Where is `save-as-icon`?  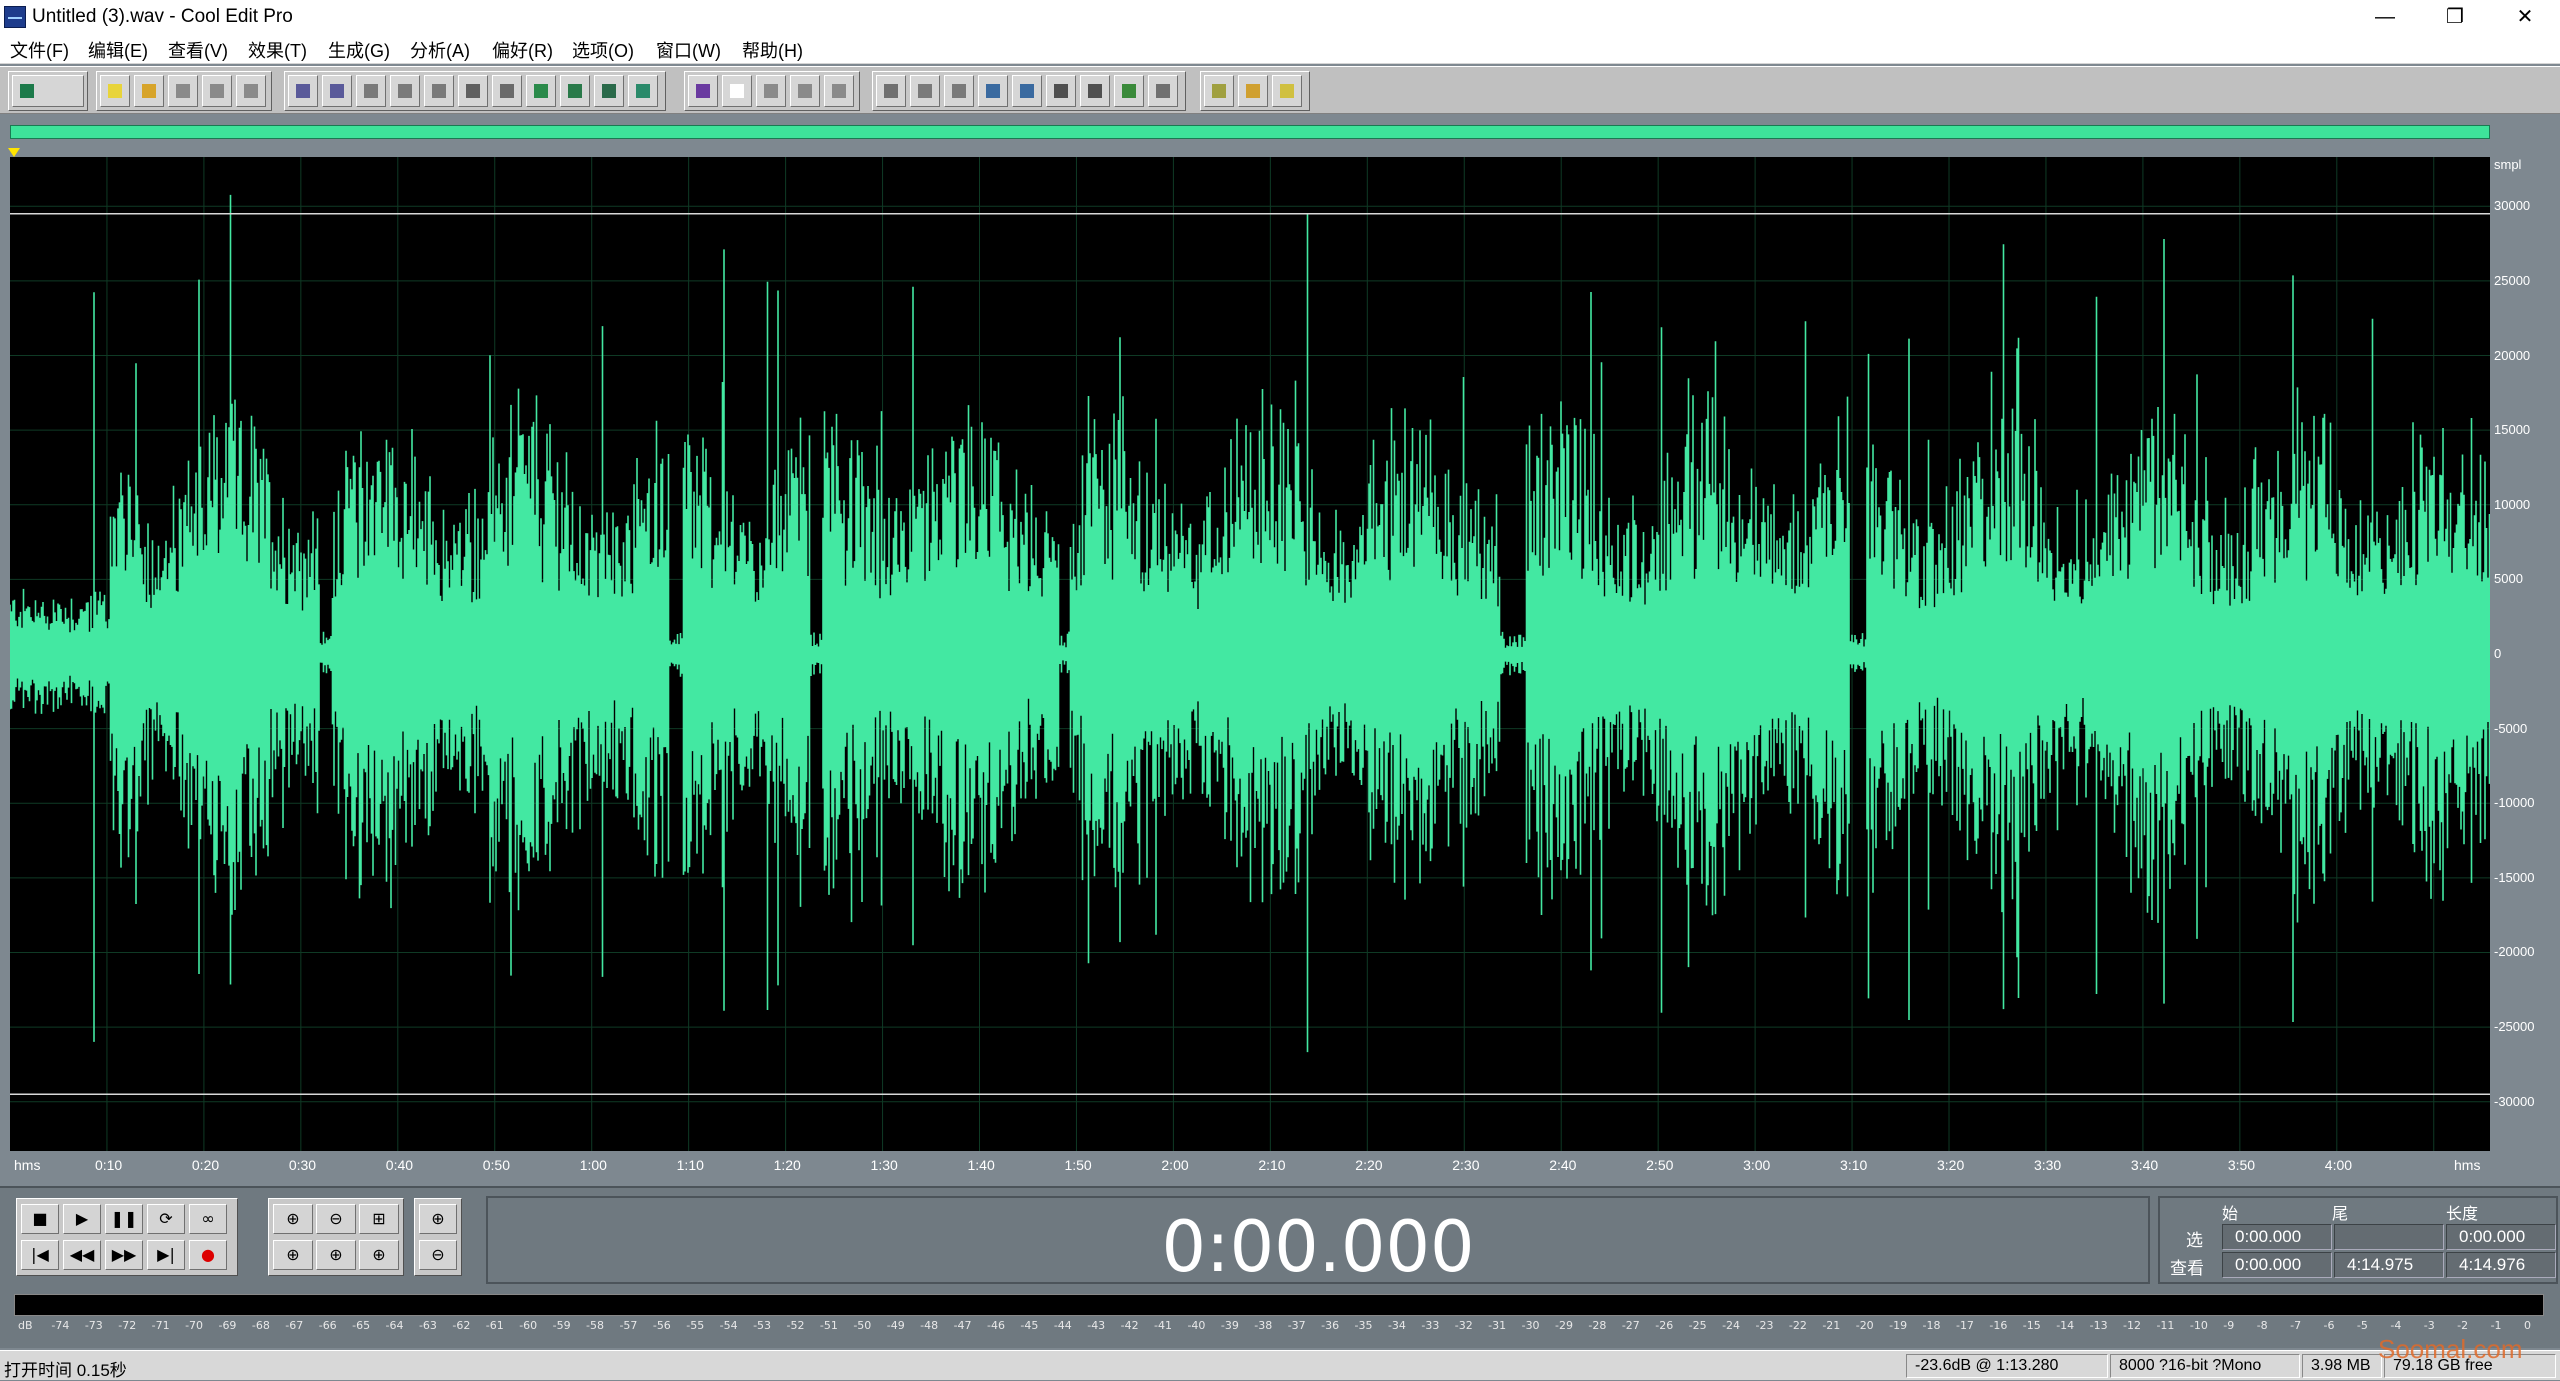
save-as-icon is located at coordinates (217, 91).